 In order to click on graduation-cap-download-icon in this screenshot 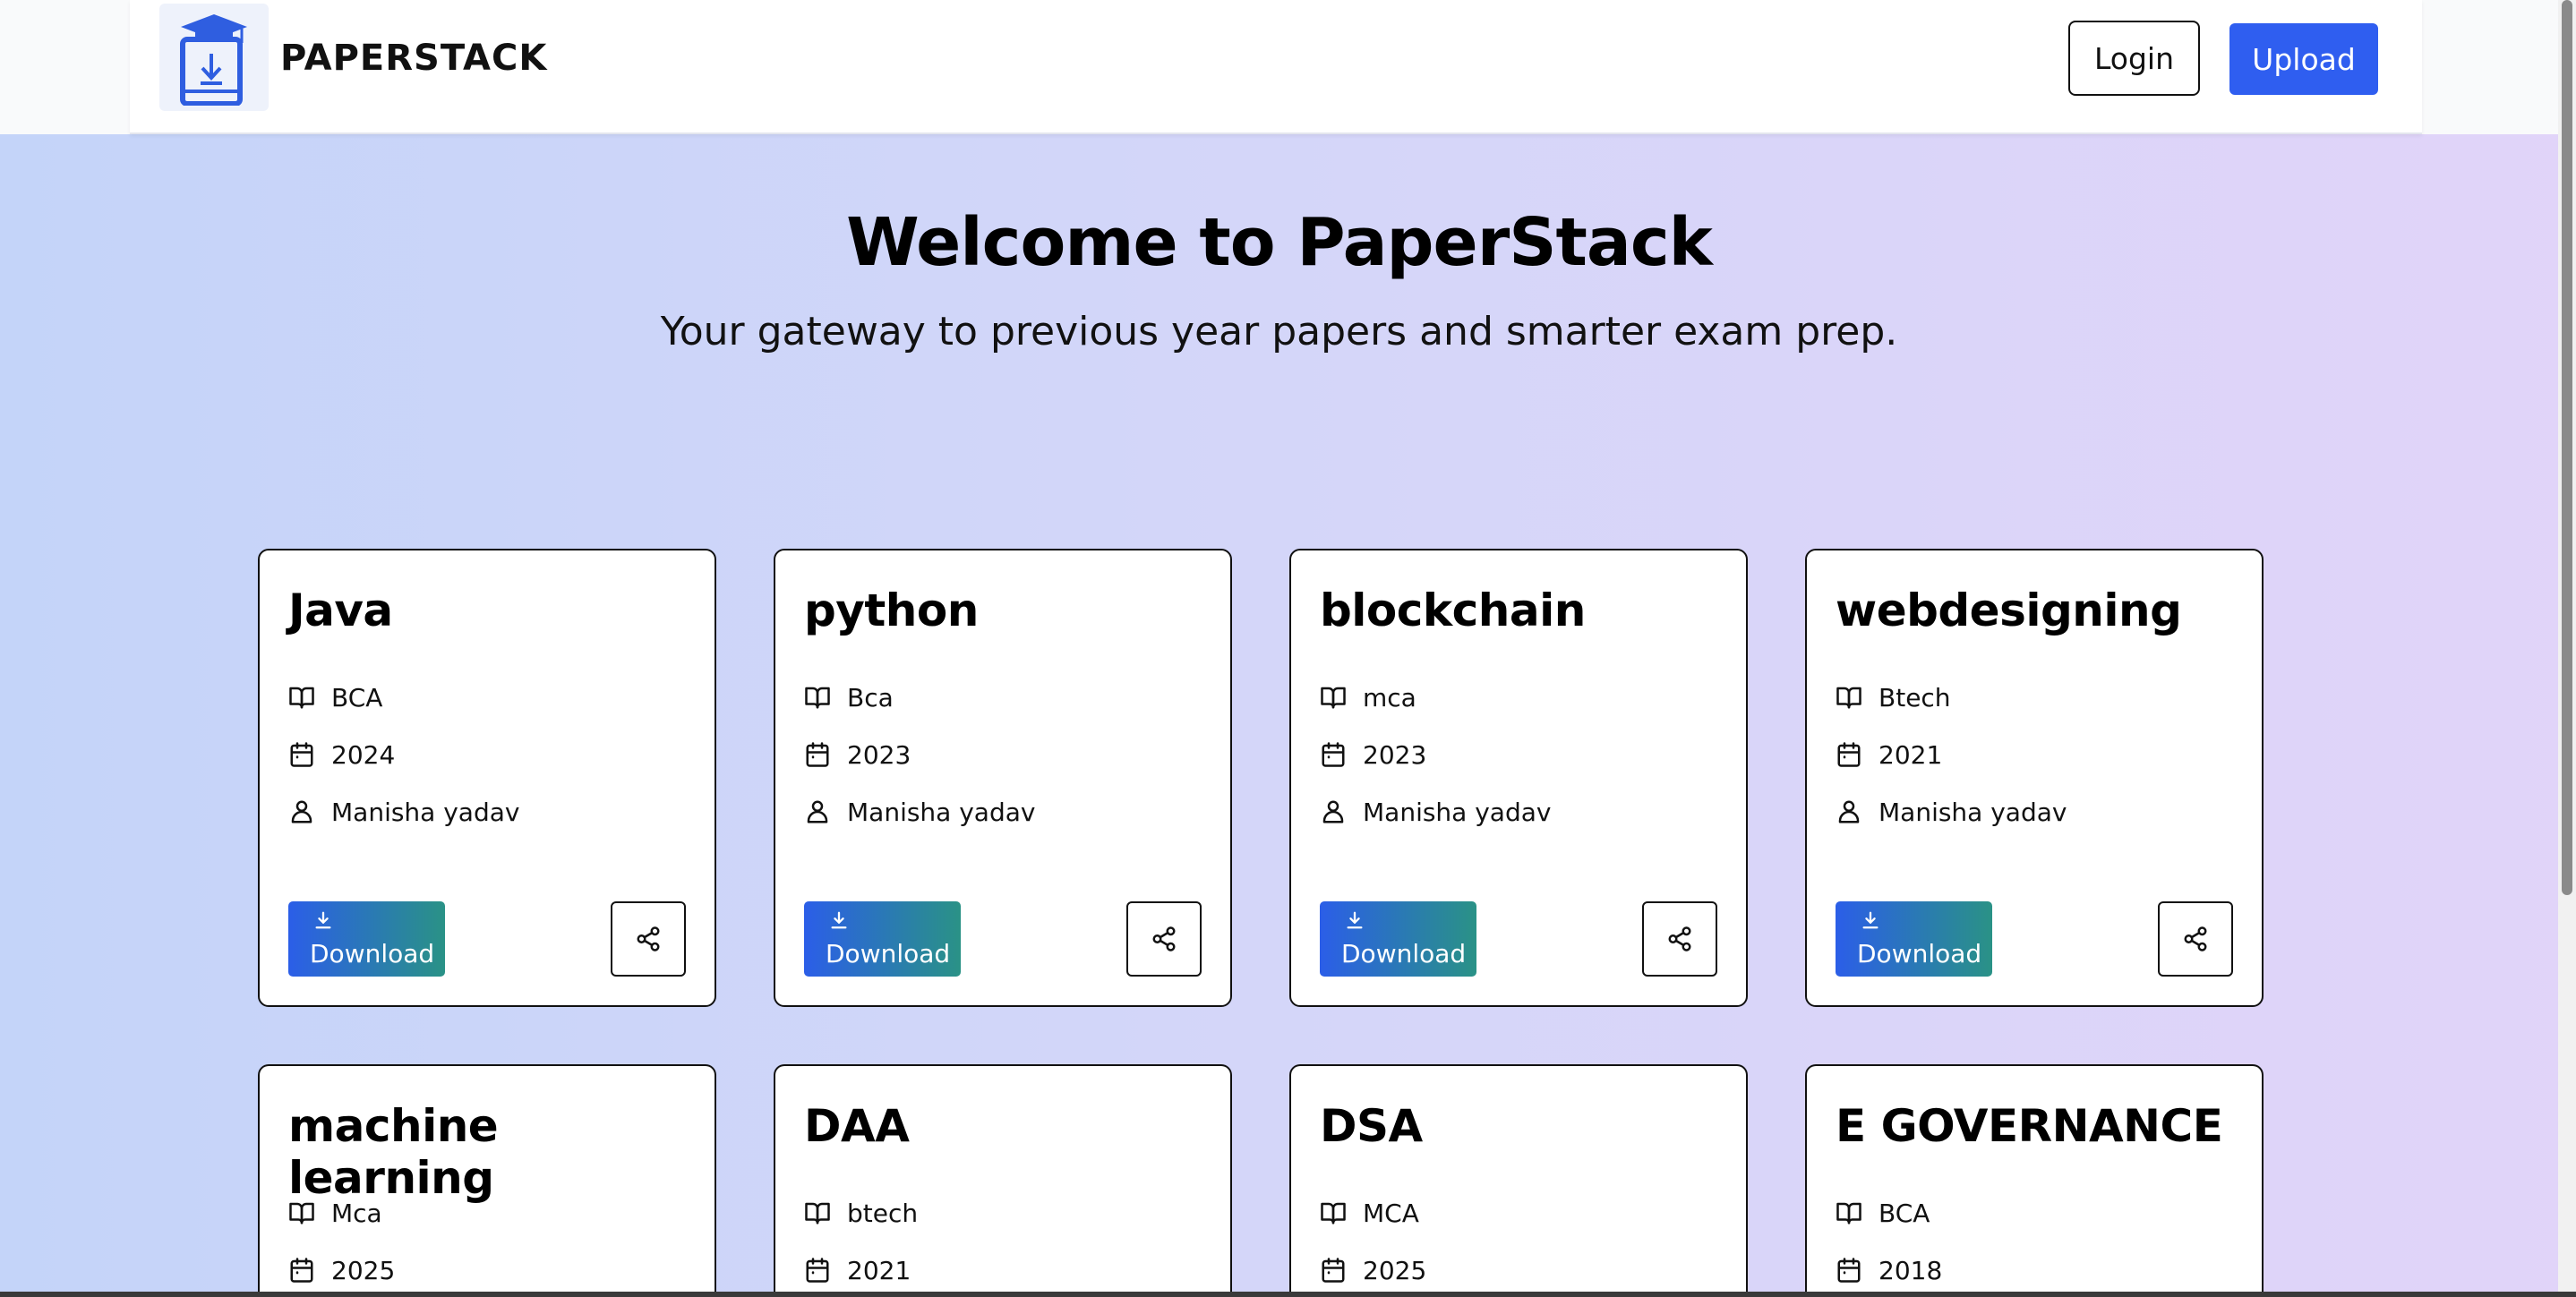, I will do `click(213, 60)`.